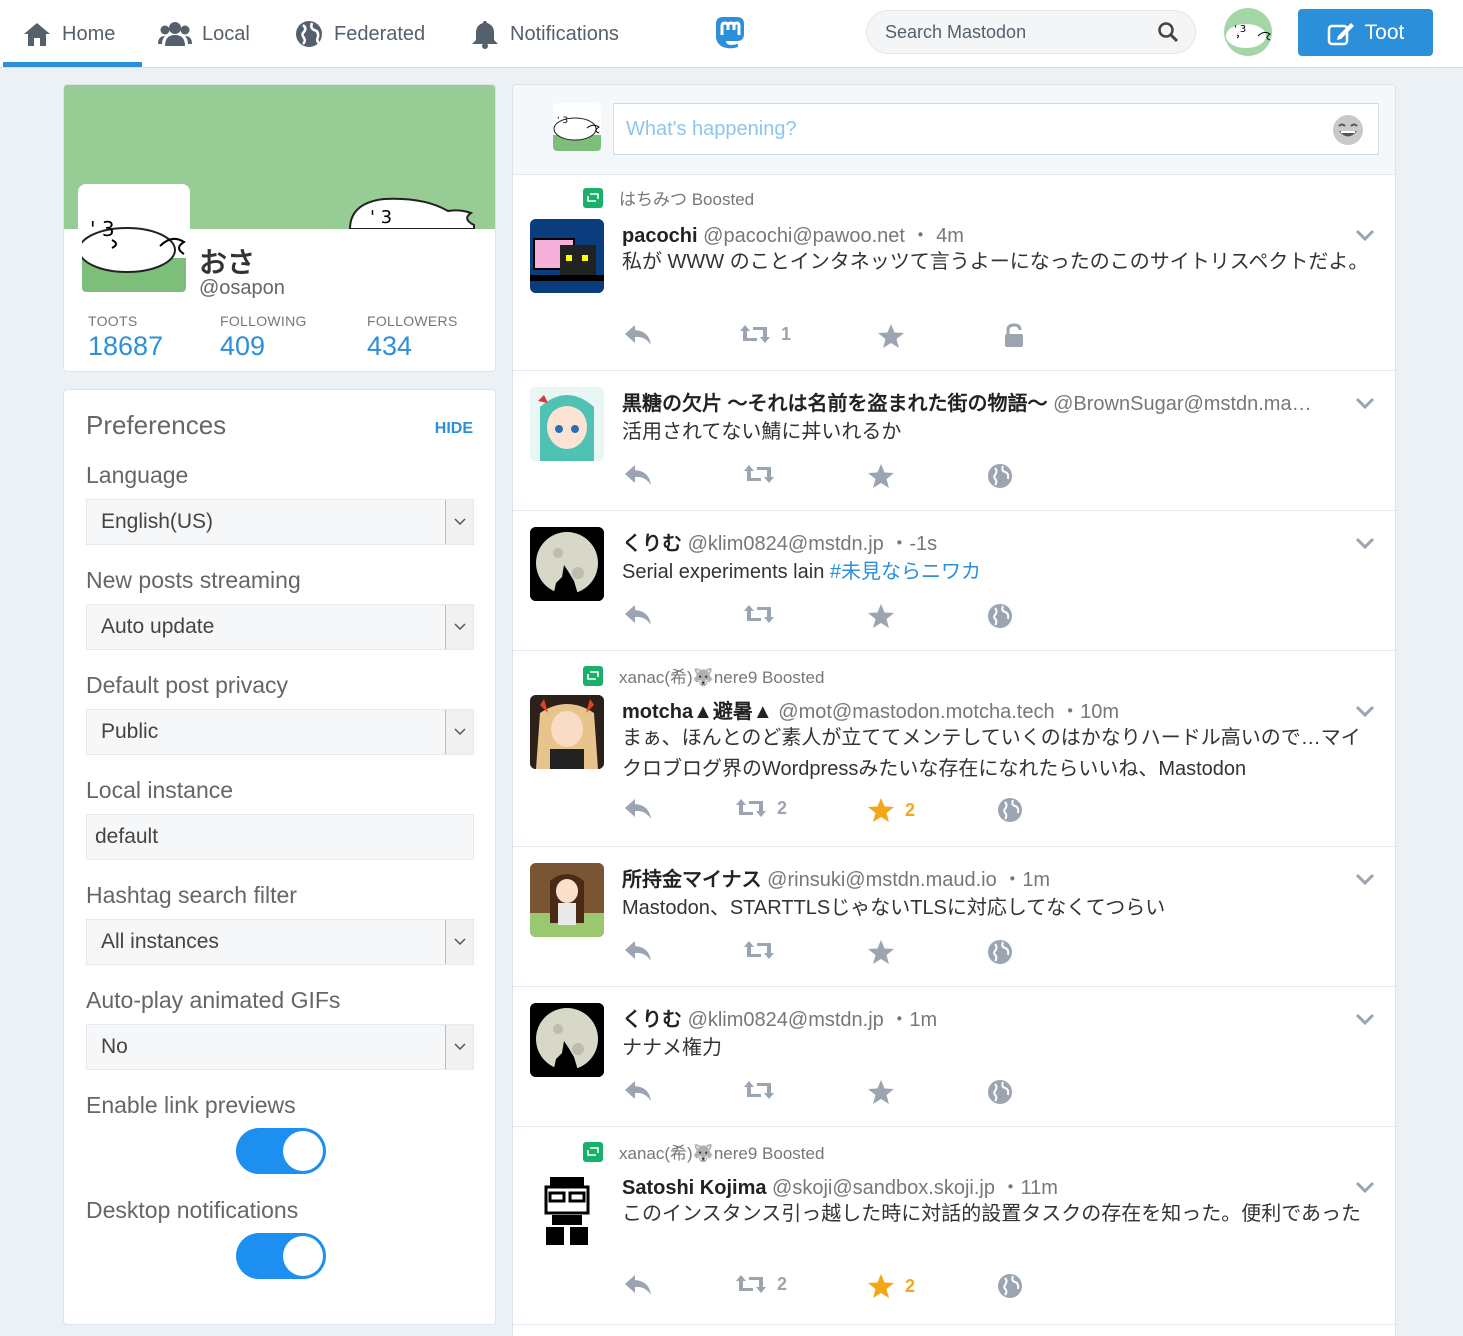 This screenshot has height=1336, width=1463. I want to click on local-instance-input: default, so click(280, 837).